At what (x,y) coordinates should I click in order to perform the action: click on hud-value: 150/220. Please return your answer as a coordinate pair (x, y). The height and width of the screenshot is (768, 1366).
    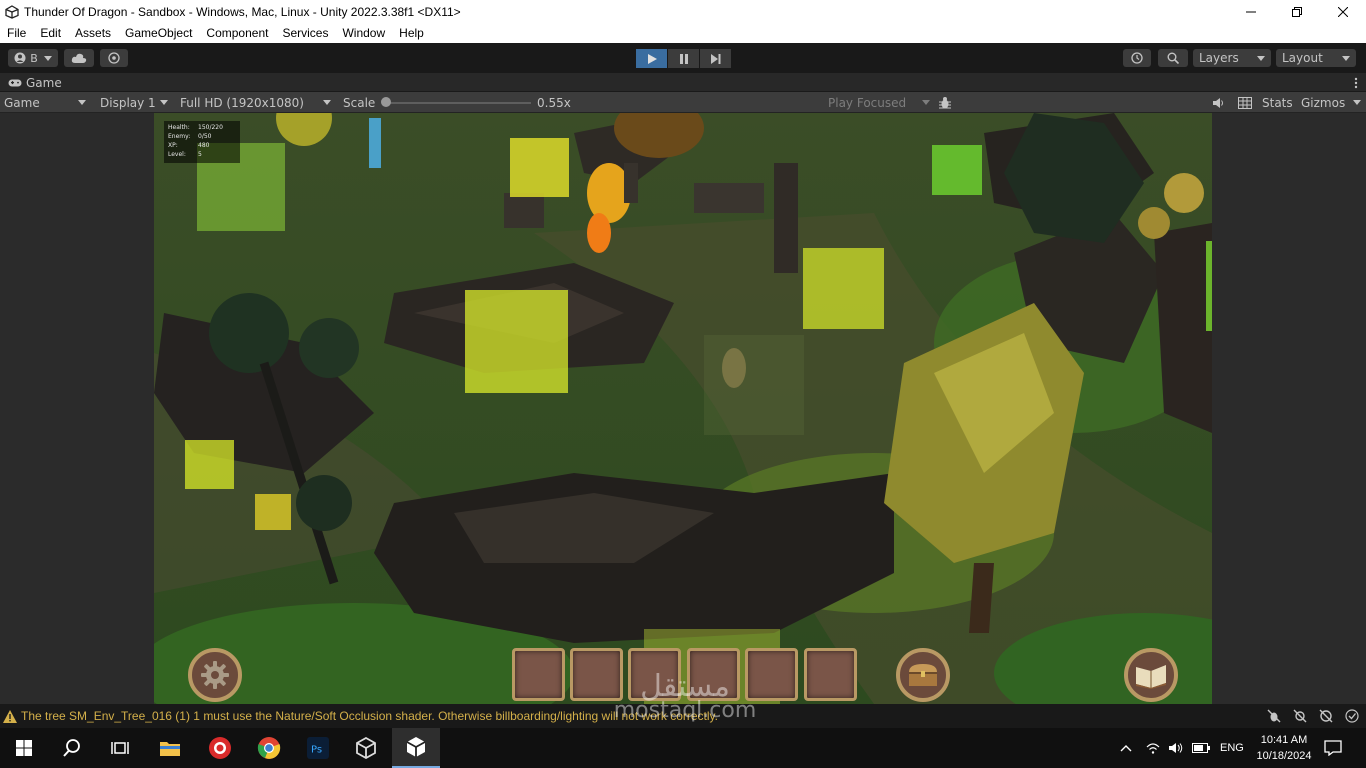
    Looking at the image, I should click on (210, 127).